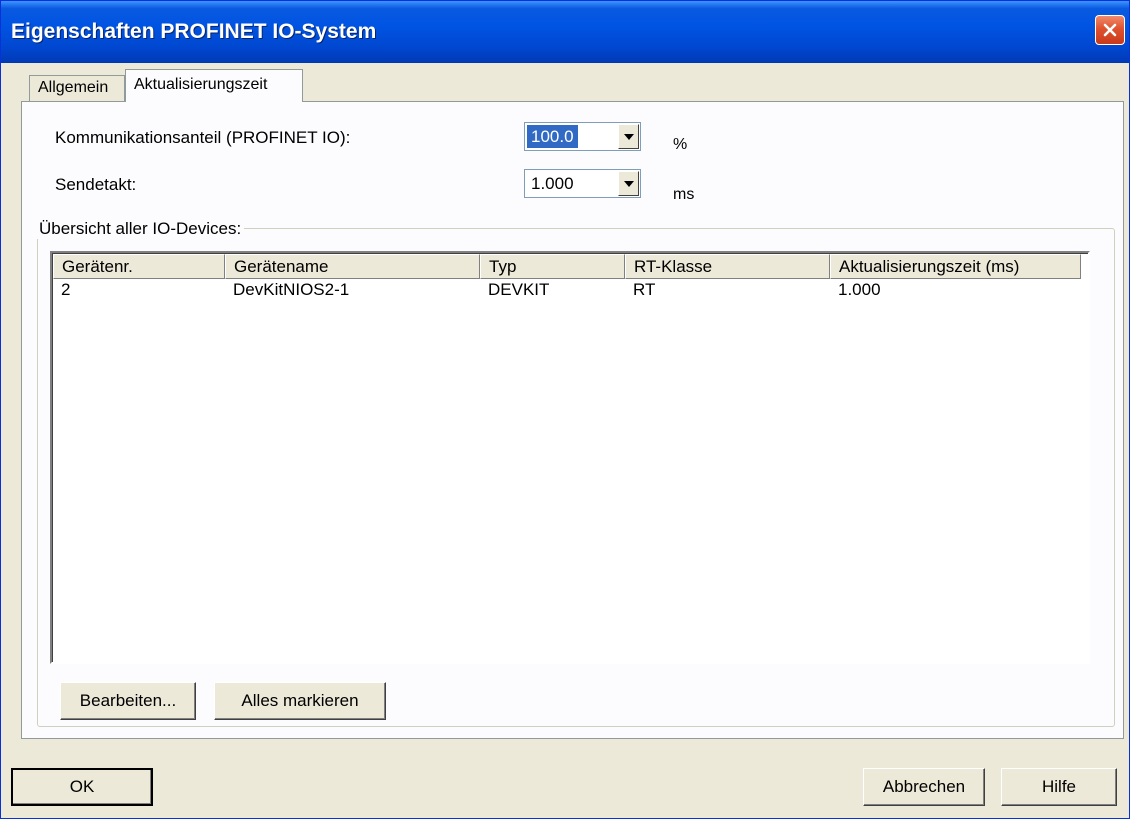 This screenshot has height=819, width=1132. I want to click on close-icon, so click(1110, 30).